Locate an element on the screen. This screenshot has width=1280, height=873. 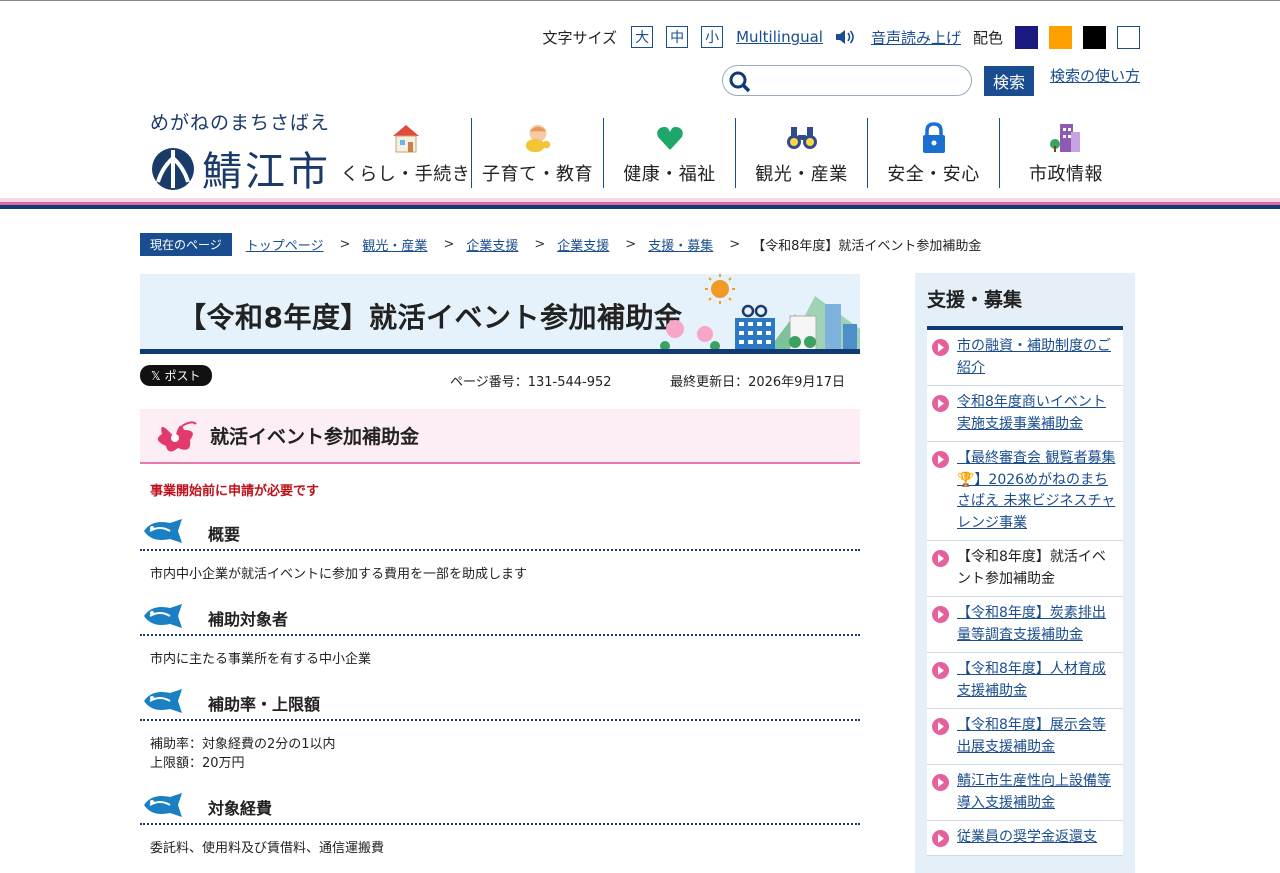
side-nav-item: 令和8年度商いイベント実施支援事業補助金 is located at coordinates (1025, 414).